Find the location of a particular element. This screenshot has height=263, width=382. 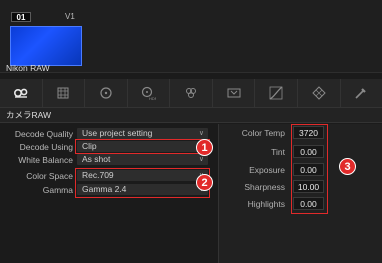

color-space-label: Color Space is located at coordinates (49, 176).